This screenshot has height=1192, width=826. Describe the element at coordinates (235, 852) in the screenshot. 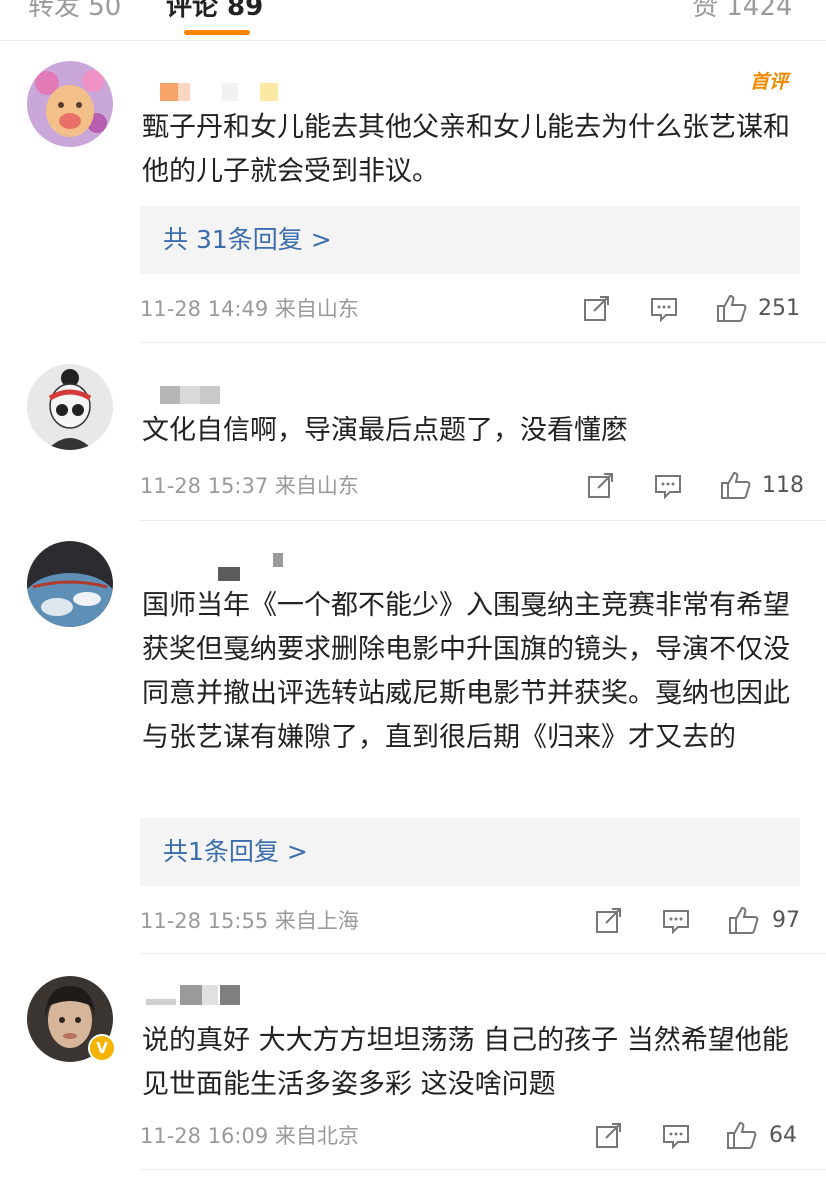

I see `replies-link: 共1条回复 >` at that location.